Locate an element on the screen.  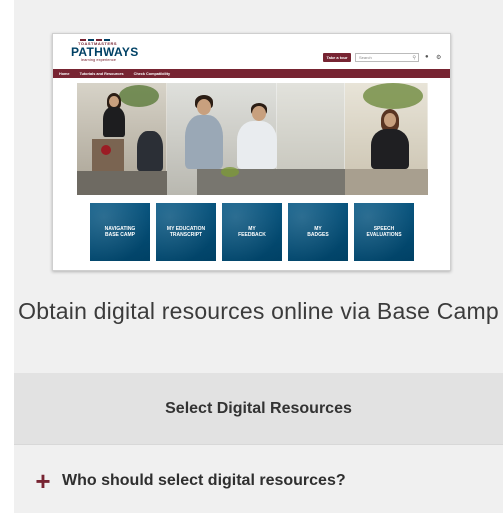
nav-item-compatibility: Check Compatibility is located at coordinates (152, 73).